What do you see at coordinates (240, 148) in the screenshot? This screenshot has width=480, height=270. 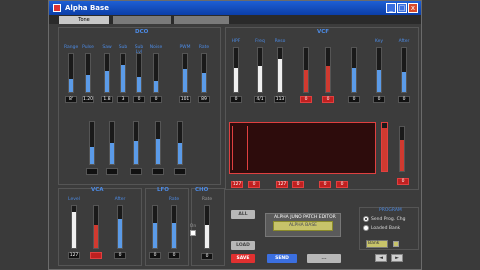 I see `envelope-attack-segment` at bounding box center [240, 148].